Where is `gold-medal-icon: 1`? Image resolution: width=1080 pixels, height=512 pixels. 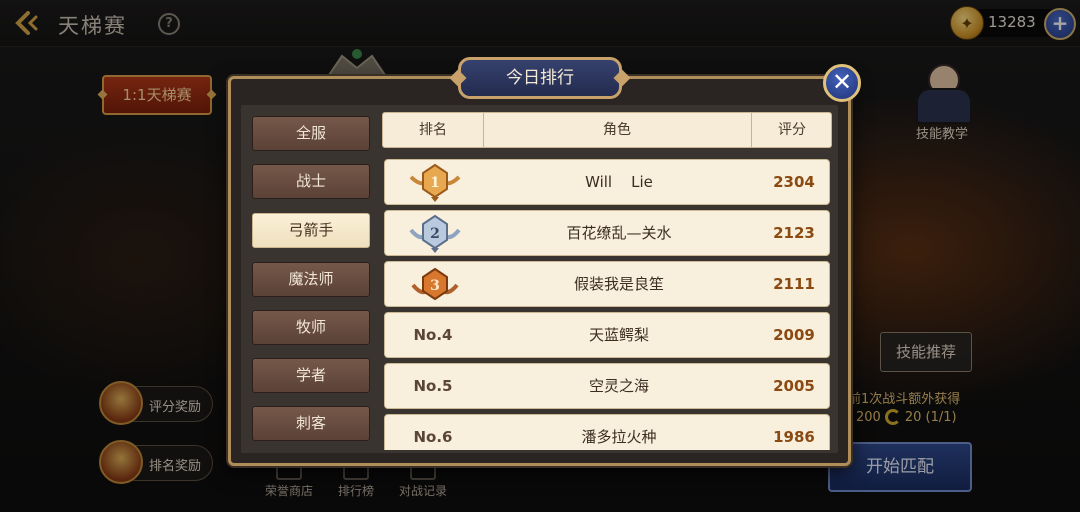 gold-medal-icon: 1 is located at coordinates (435, 182).